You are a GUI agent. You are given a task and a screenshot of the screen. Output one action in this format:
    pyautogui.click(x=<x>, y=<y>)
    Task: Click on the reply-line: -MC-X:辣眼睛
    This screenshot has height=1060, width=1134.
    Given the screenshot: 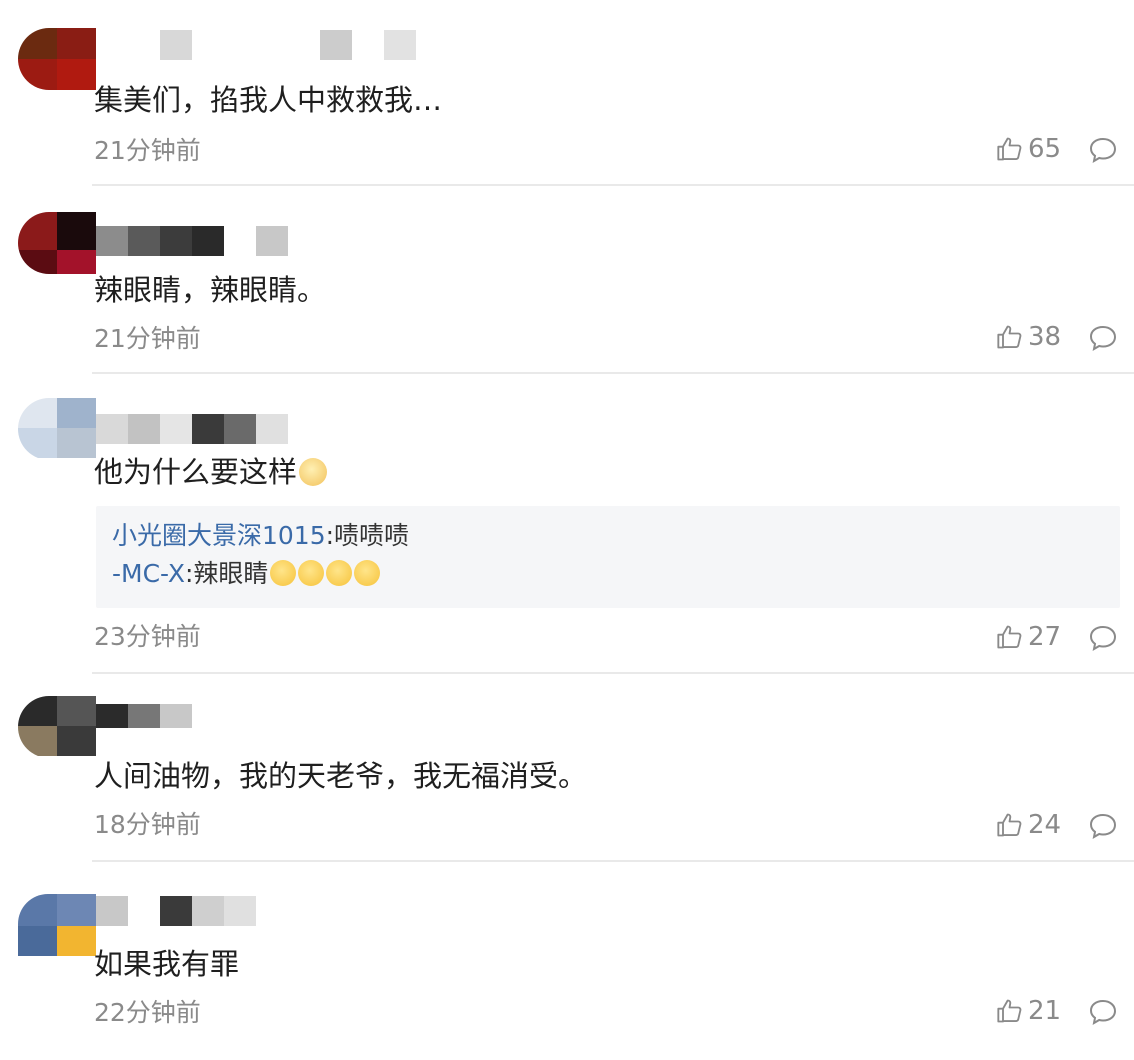 What is the action you would take?
    pyautogui.click(x=246, y=574)
    